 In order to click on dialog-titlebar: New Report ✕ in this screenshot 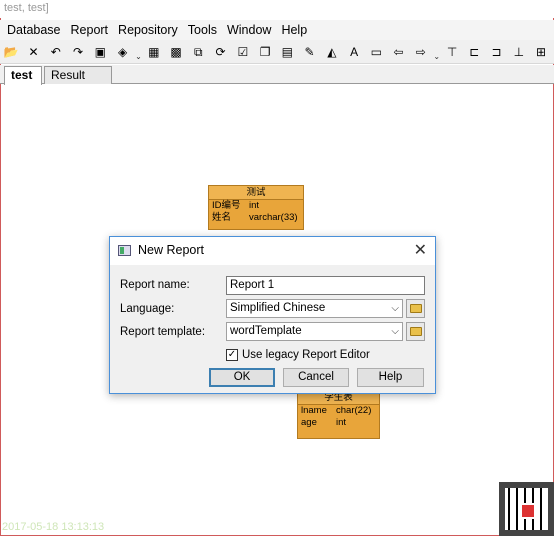, I will do `click(272, 251)`.